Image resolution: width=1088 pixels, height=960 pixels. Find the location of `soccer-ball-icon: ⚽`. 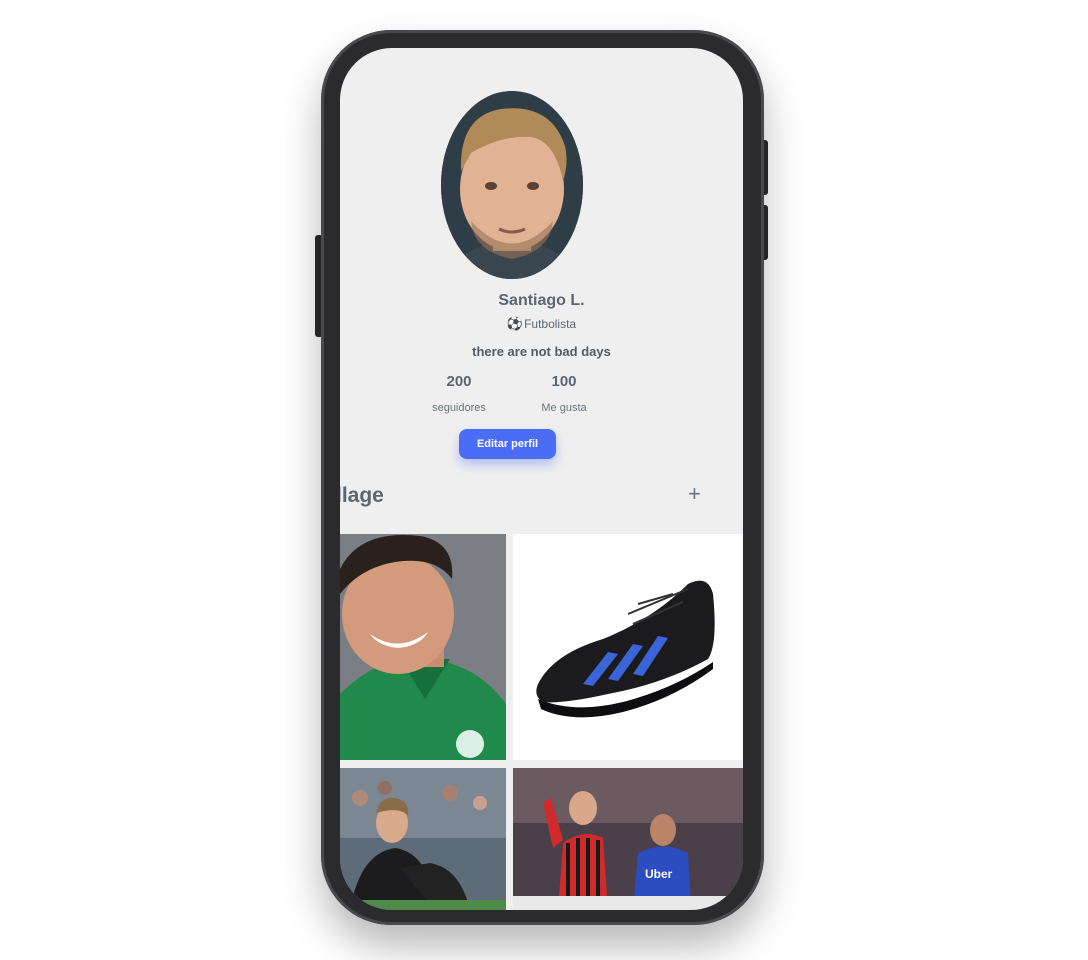

soccer-ball-icon: ⚽ is located at coordinates (515, 323).